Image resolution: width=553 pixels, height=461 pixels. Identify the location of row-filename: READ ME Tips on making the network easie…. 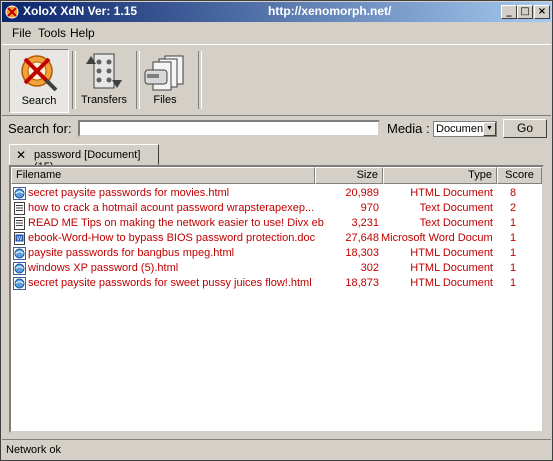
(176, 223).